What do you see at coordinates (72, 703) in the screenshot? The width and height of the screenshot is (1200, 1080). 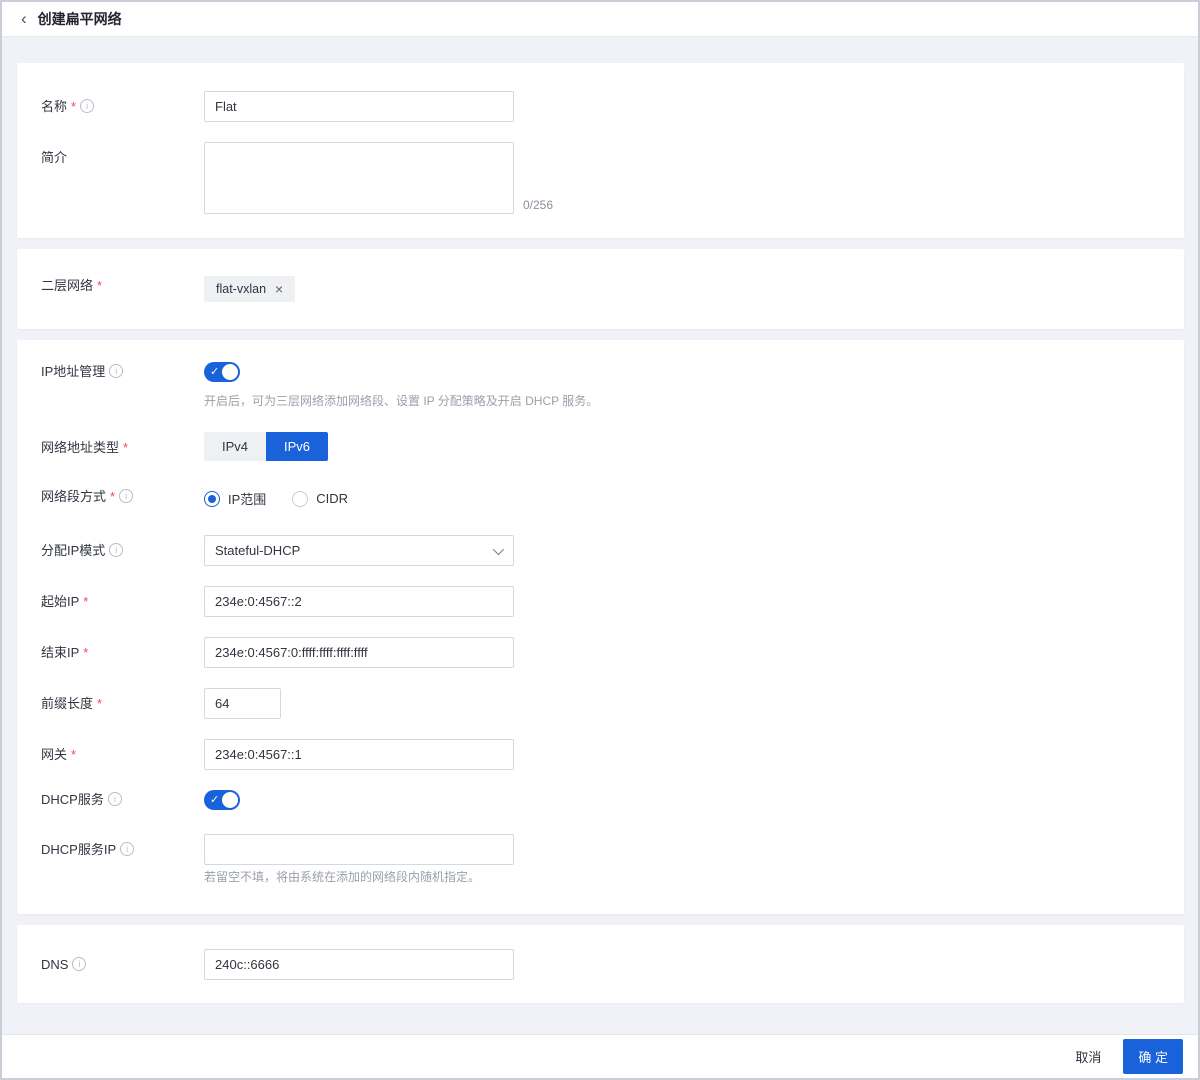 I see `prefix-length-label: 前缀长度 *` at bounding box center [72, 703].